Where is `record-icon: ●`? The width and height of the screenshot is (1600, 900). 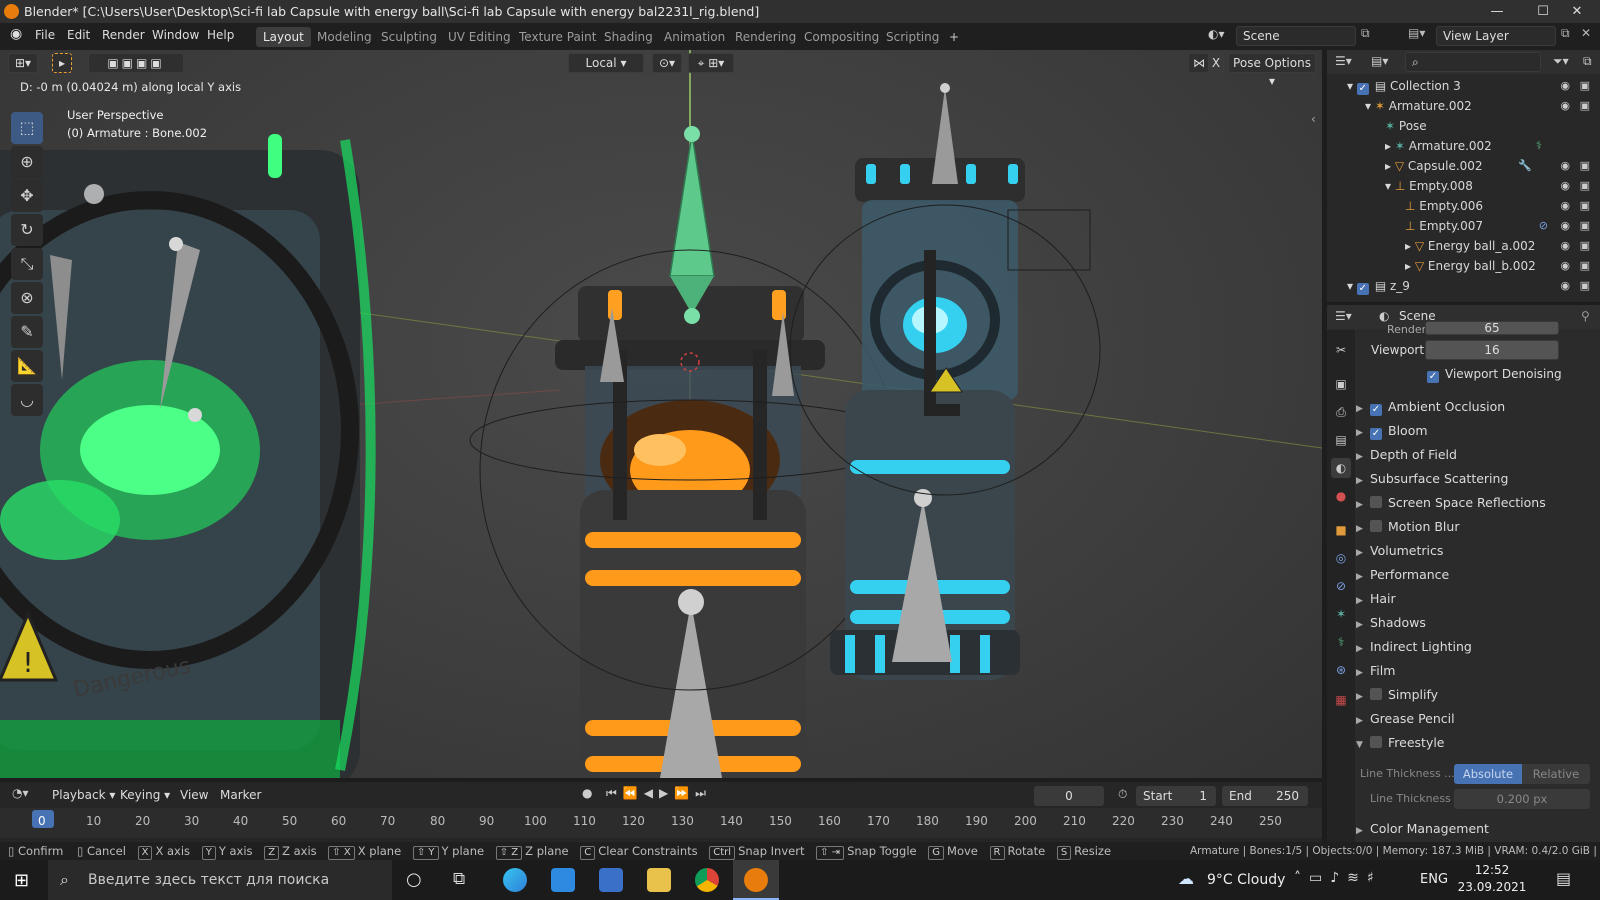 record-icon: ● is located at coordinates (587, 793).